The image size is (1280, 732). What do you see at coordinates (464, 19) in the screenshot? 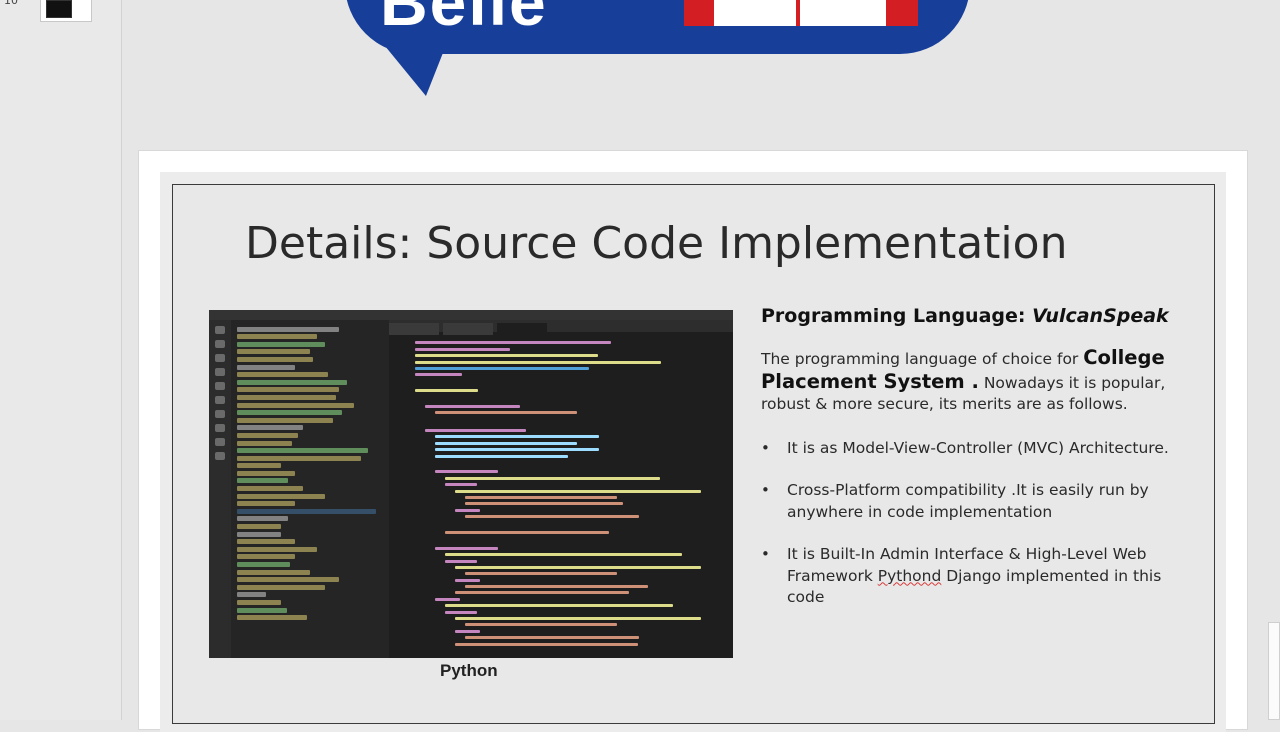
I see `logo-wordmark: Belle` at bounding box center [464, 19].